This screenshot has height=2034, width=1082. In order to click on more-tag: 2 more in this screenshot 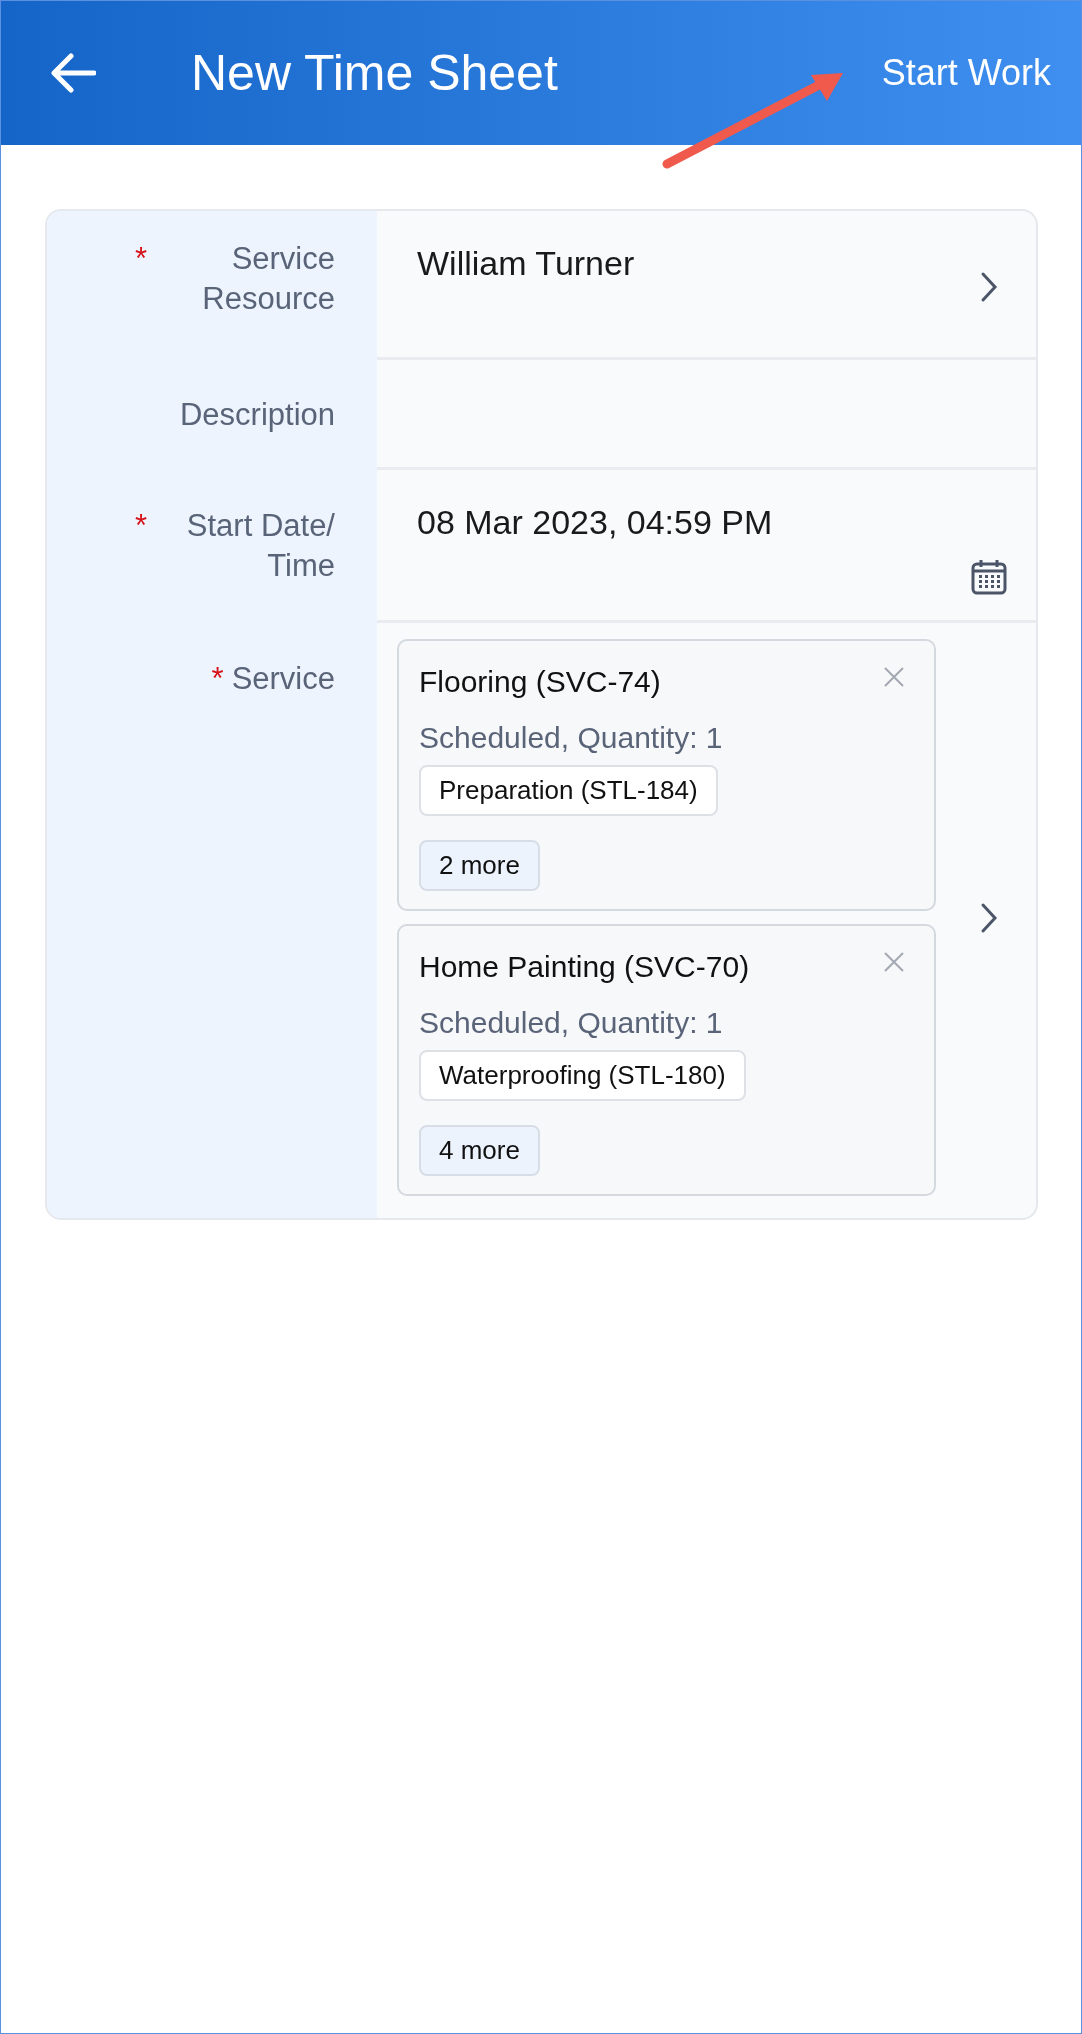, I will do `click(479, 865)`.